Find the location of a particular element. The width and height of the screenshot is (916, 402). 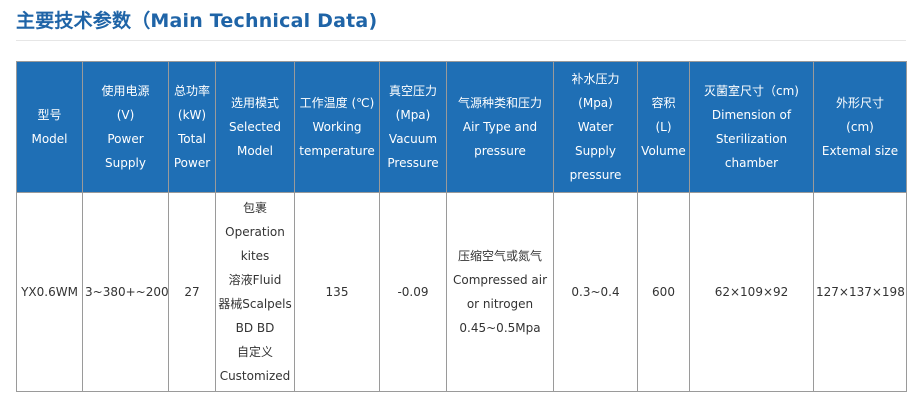

header-line: Water is located at coordinates (595, 127).